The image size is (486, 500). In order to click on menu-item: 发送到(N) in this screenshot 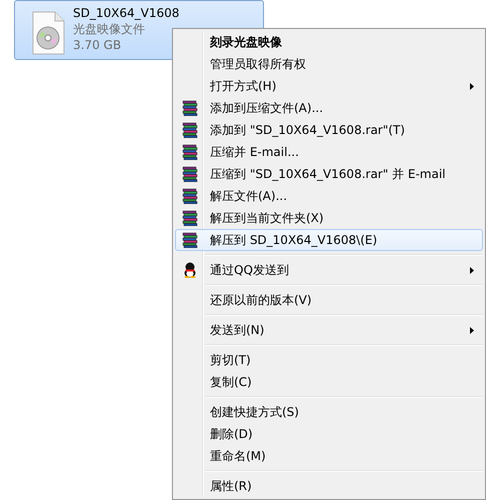, I will do `click(329, 330)`.